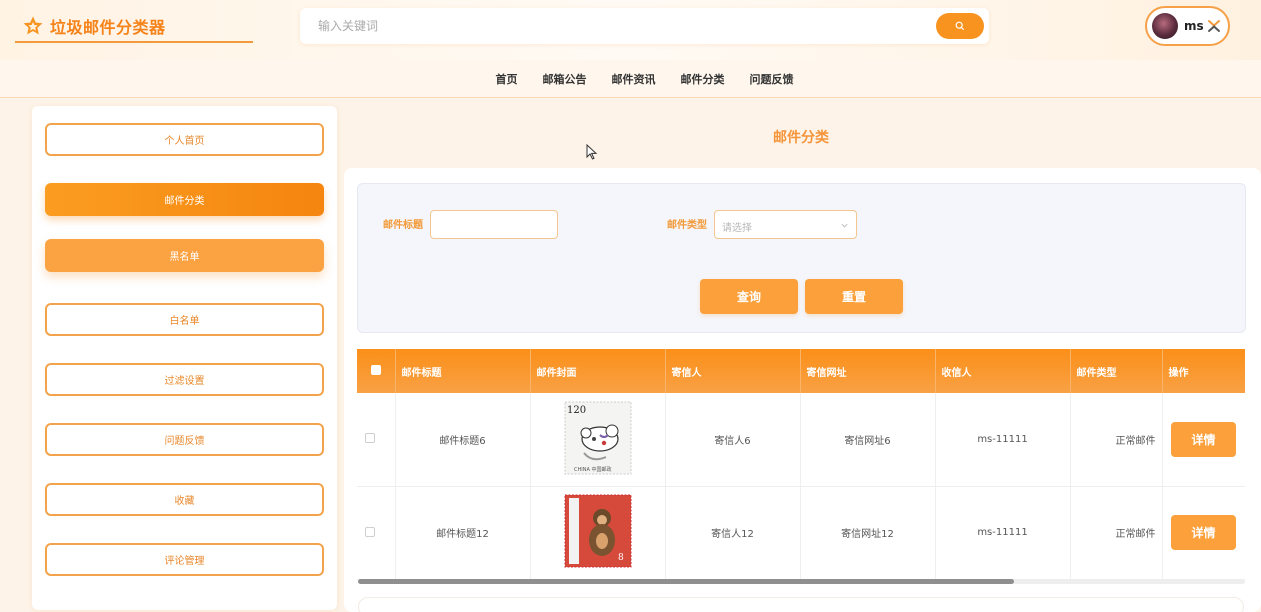  Describe the element at coordinates (184, 499) in the screenshot. I see `sidebar-item-favorites: 收藏` at that location.